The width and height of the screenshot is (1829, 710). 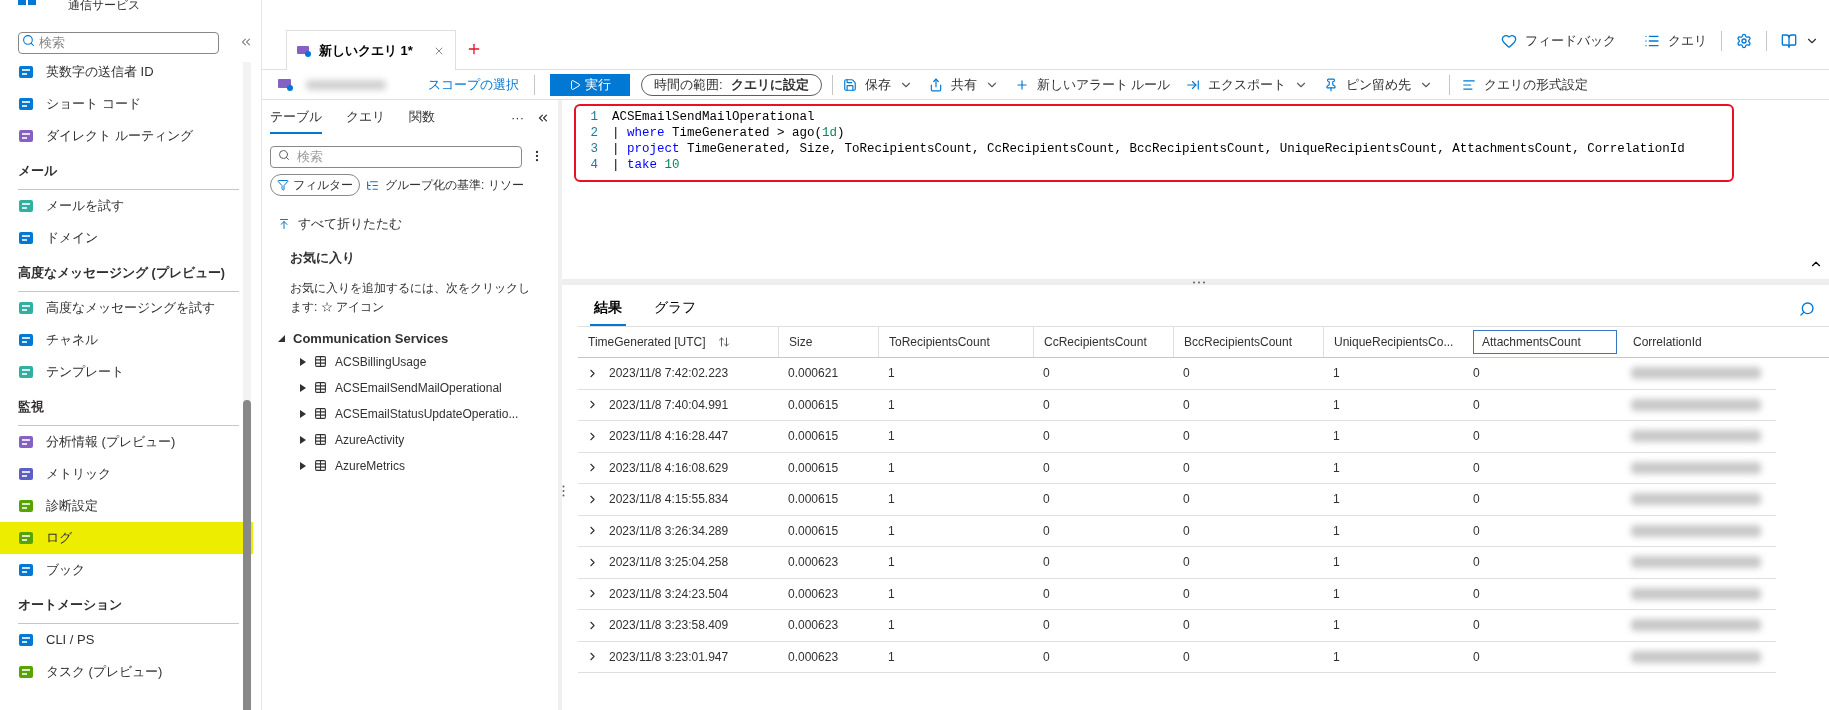 I want to click on nav-item: チャネル, so click(x=128, y=340).